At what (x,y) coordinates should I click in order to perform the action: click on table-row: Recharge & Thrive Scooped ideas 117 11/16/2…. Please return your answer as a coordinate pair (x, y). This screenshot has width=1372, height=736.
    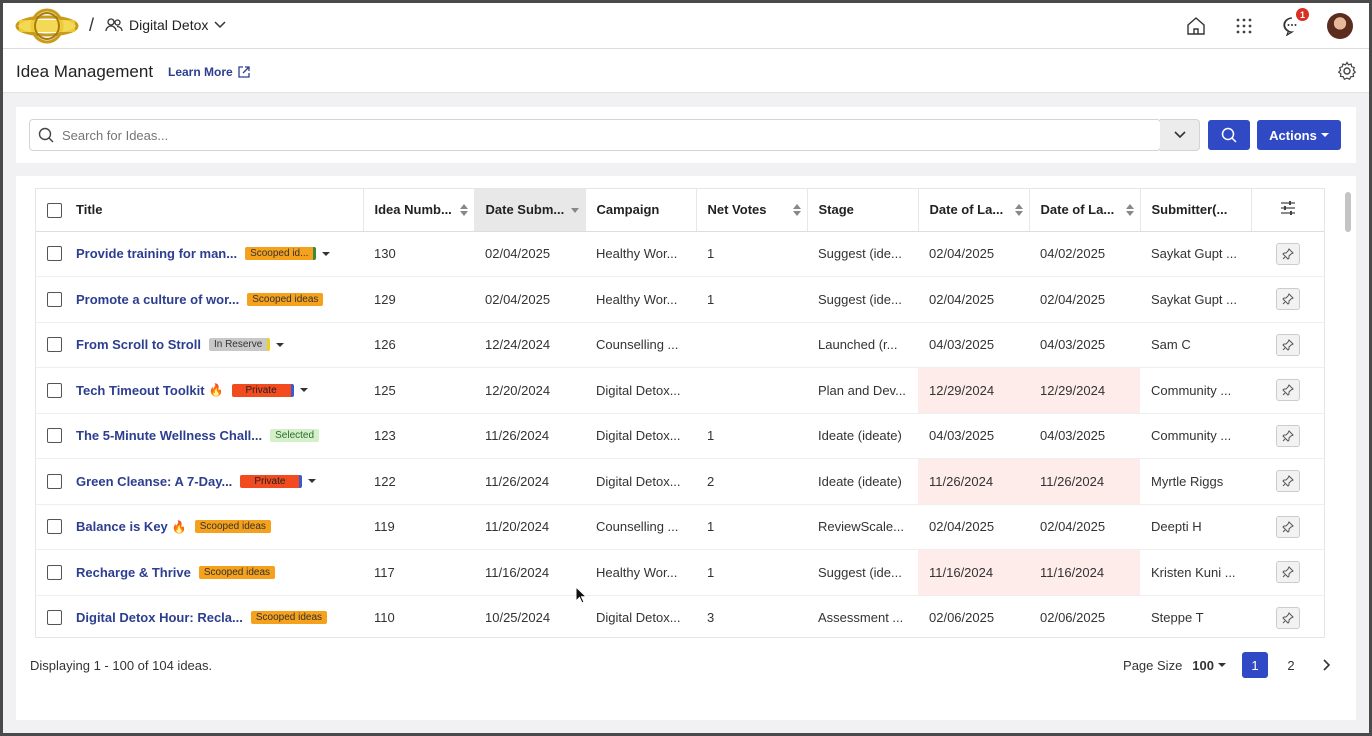
    Looking at the image, I should click on (680, 572).